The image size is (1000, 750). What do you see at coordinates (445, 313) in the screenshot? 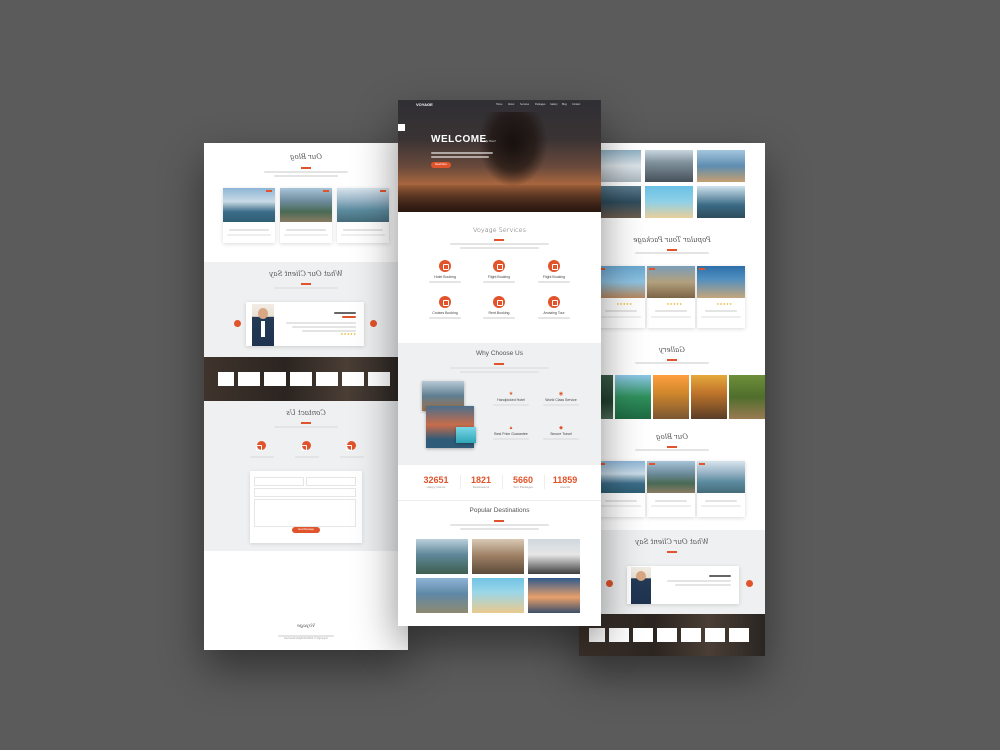
I see `service-label: Cruises Booking` at bounding box center [445, 313].